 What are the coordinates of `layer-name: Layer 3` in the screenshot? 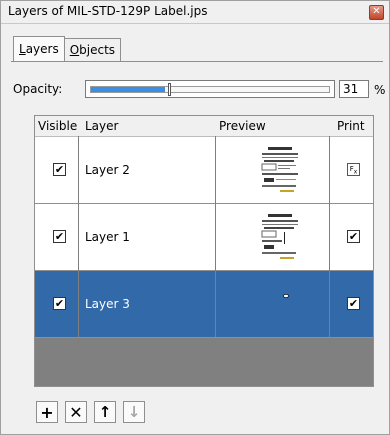 It's located at (107, 304).